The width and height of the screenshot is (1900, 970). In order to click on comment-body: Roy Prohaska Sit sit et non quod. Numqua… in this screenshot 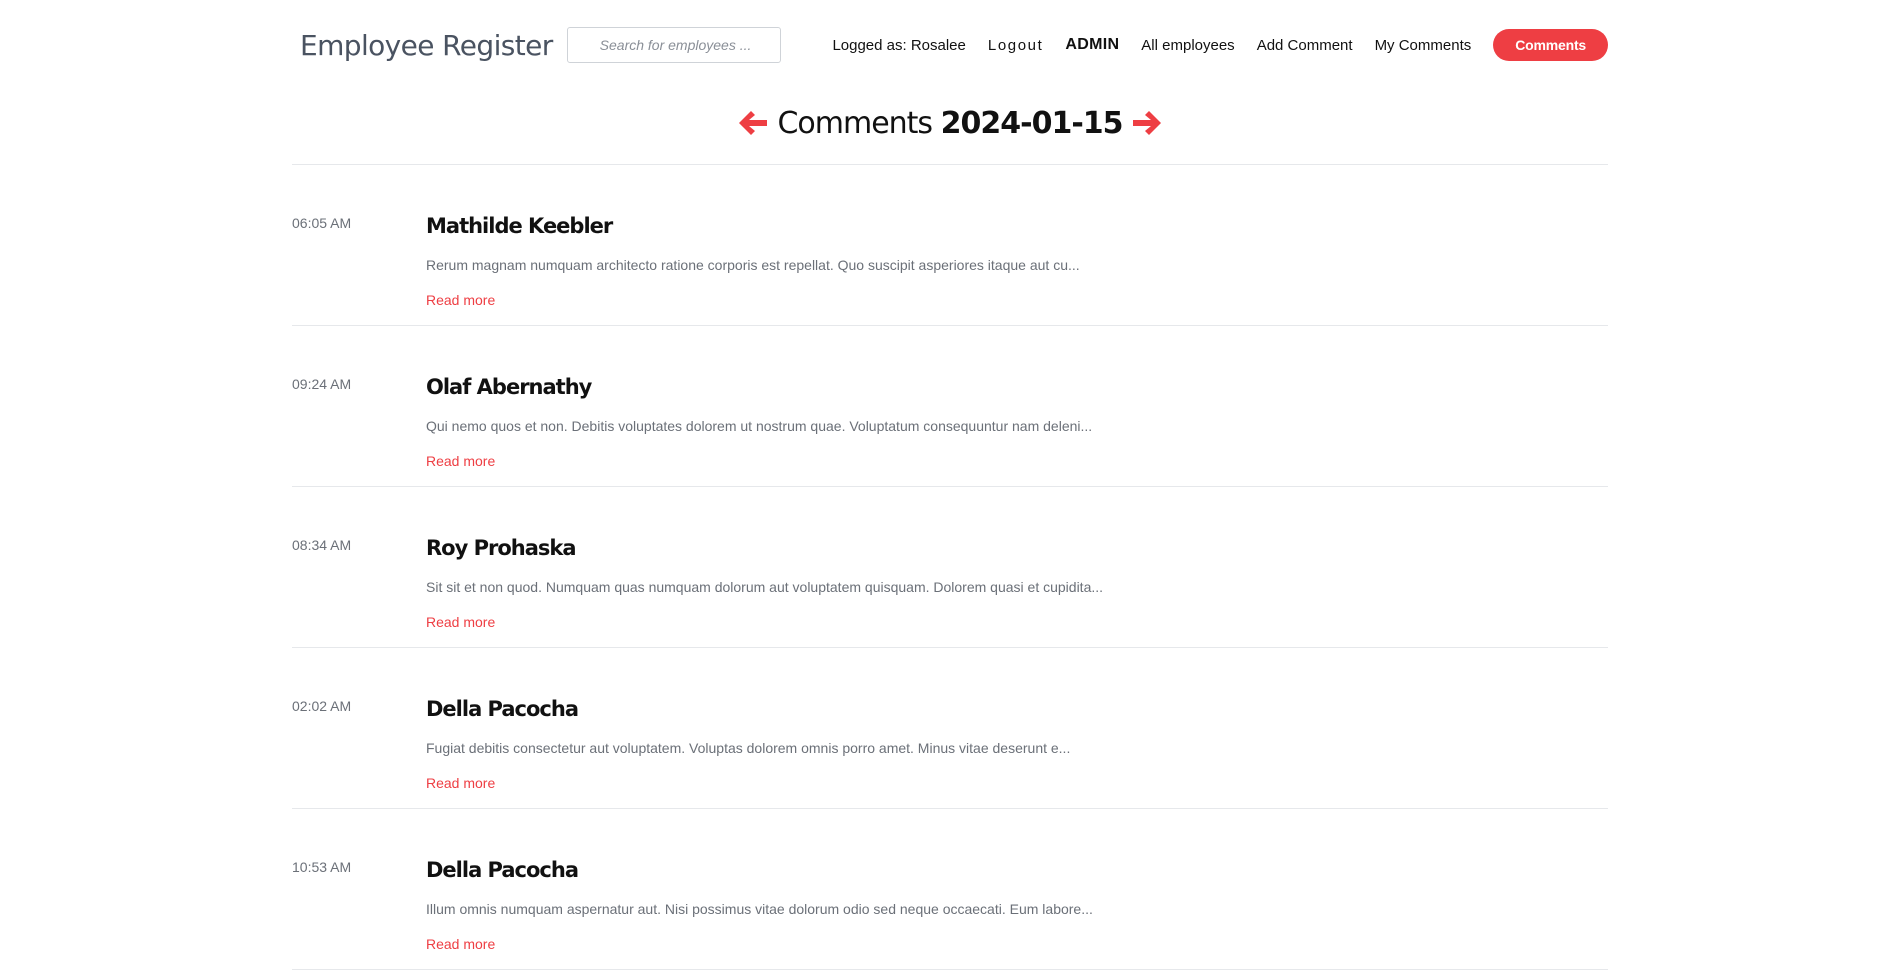, I will do `click(1017, 591)`.